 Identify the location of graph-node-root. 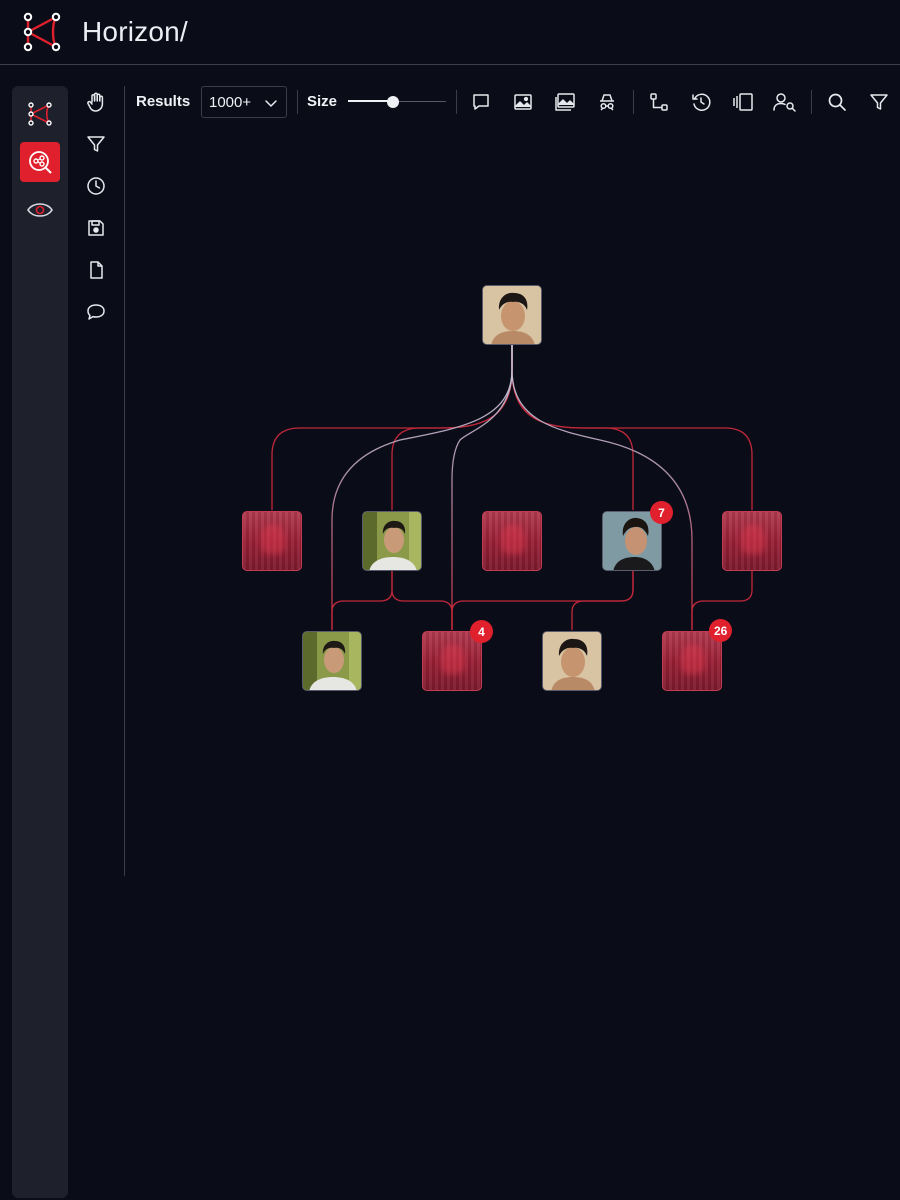
(512, 315).